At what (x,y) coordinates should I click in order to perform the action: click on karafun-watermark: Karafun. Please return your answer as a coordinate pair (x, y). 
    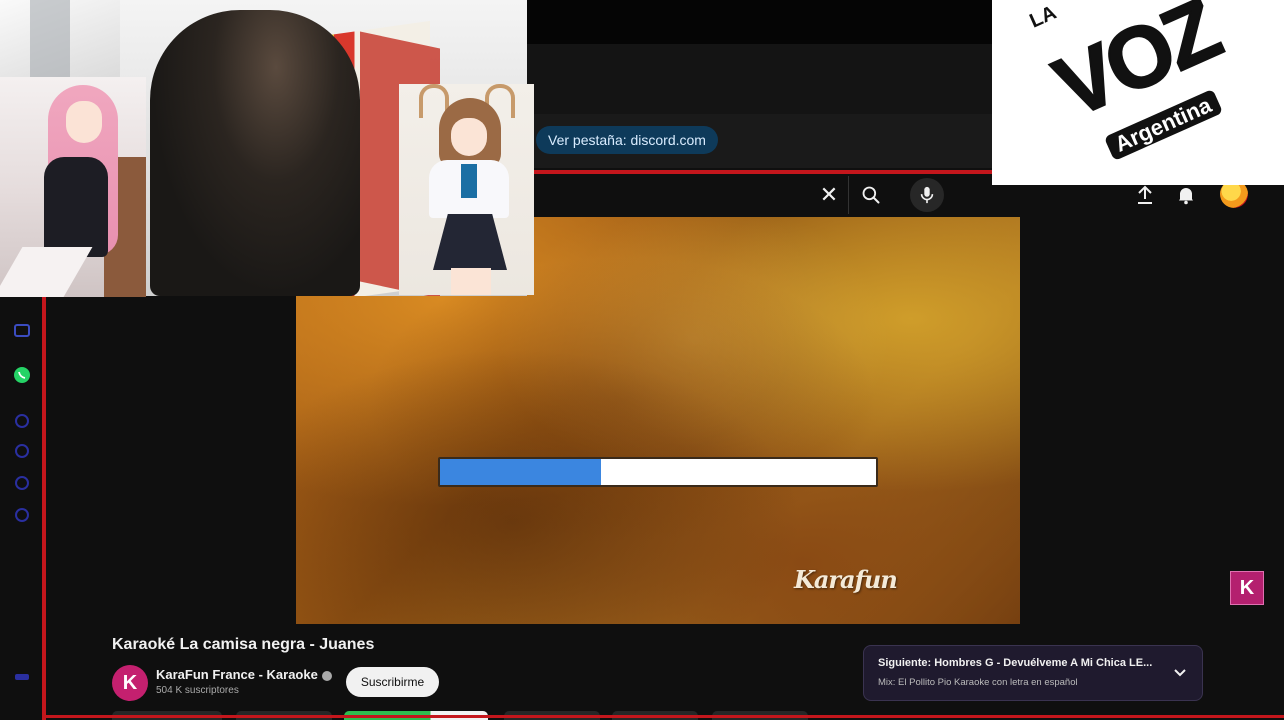
    Looking at the image, I should click on (846, 579).